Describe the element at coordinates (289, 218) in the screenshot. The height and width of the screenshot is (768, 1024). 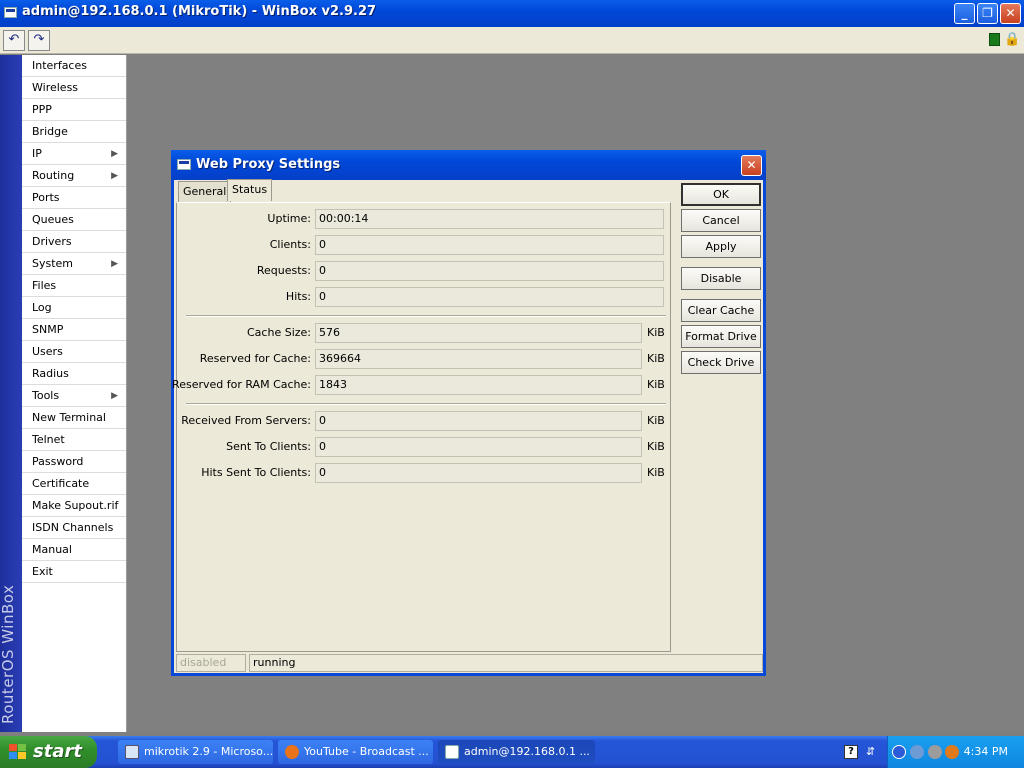
I see `uptime-label: Uptime:` at that location.